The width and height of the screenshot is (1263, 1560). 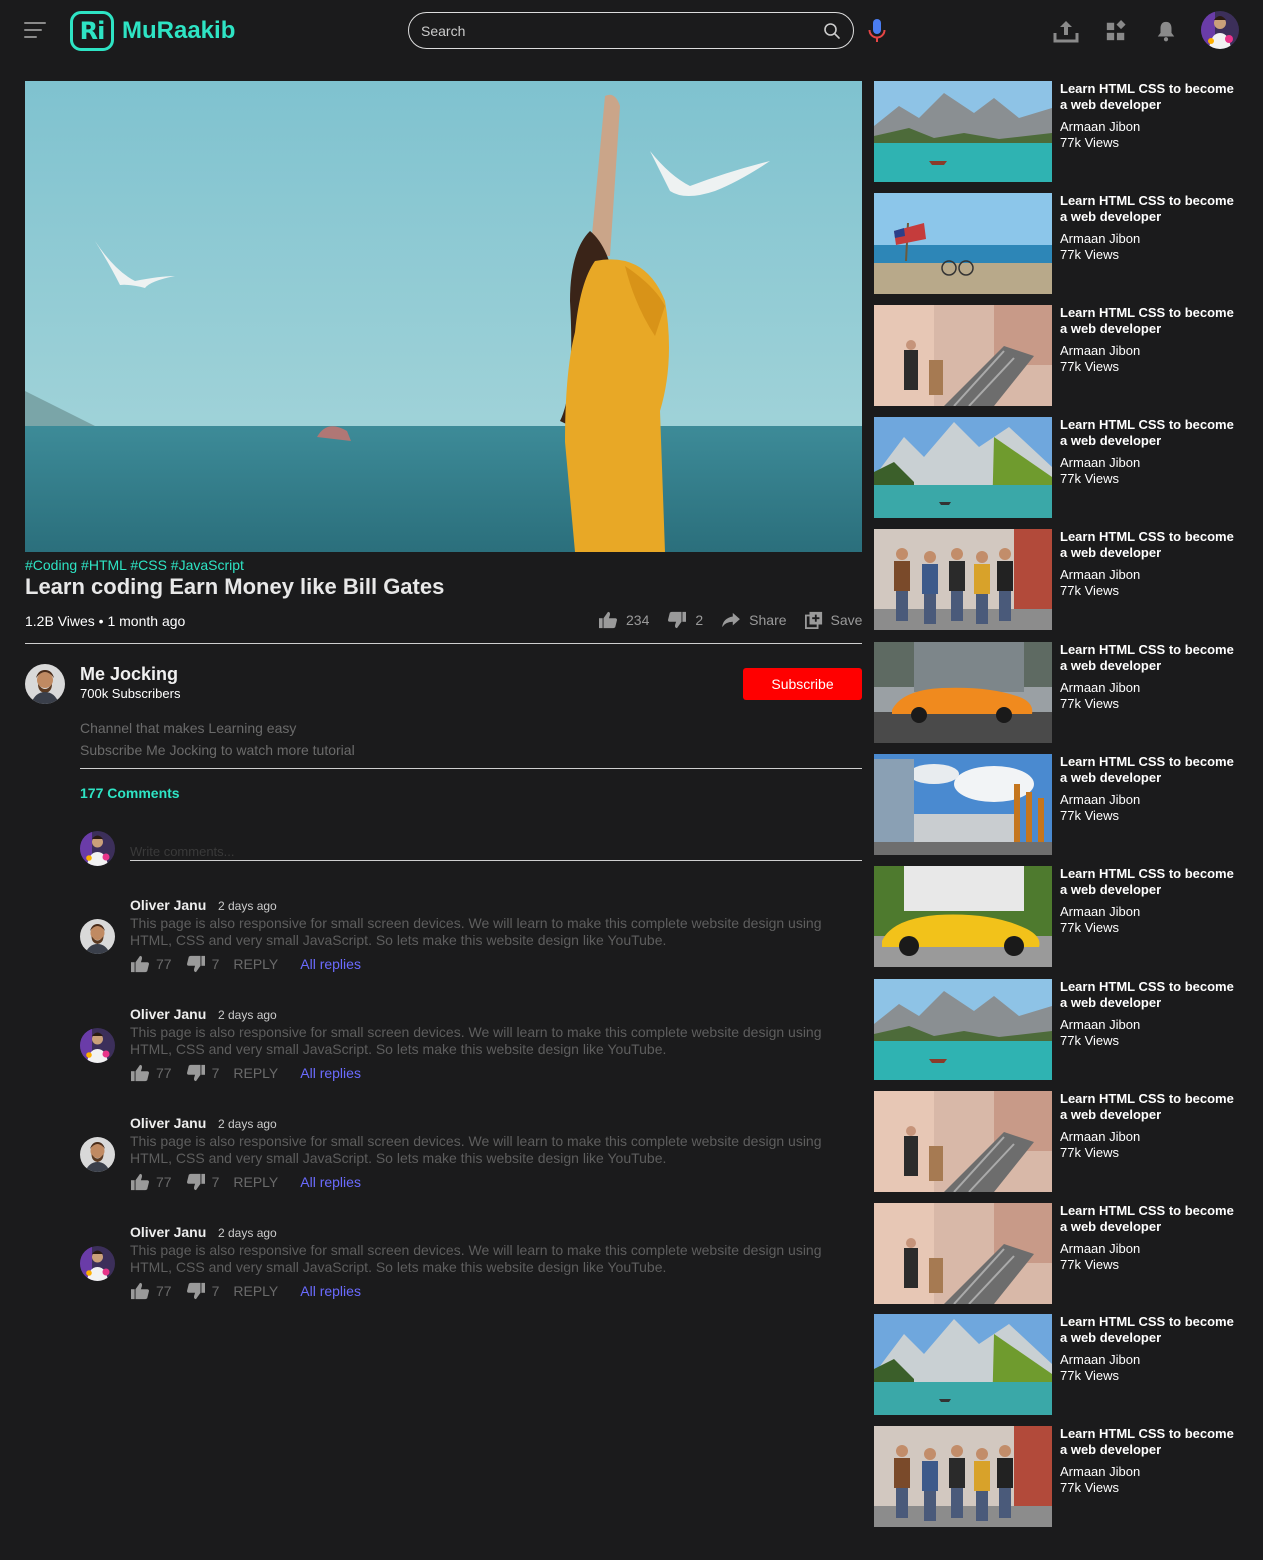 What do you see at coordinates (685, 620) in the screenshot?
I see `dislike-button: 2` at bounding box center [685, 620].